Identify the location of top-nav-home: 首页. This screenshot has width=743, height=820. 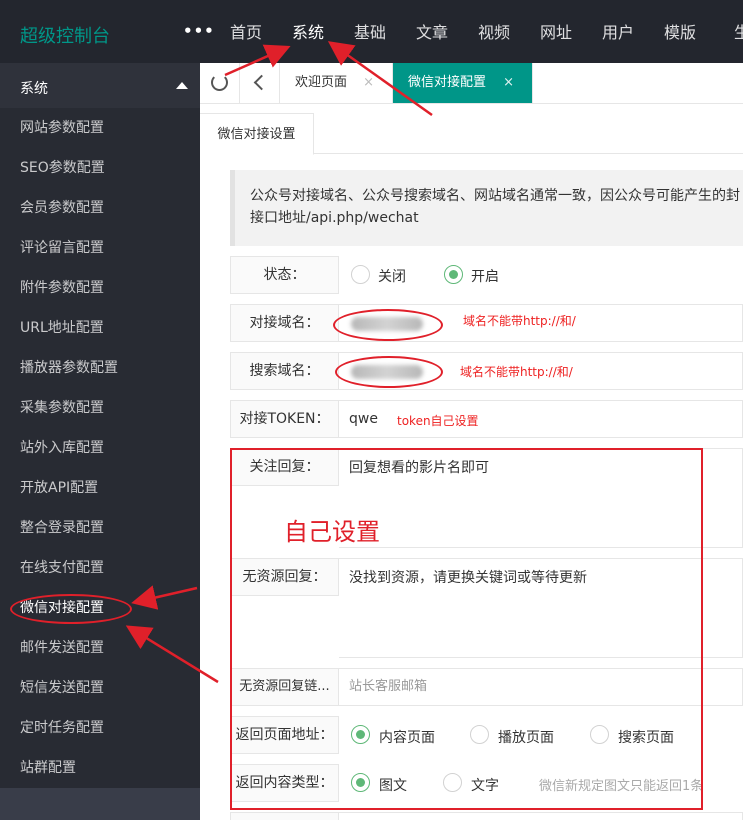
(246, 31).